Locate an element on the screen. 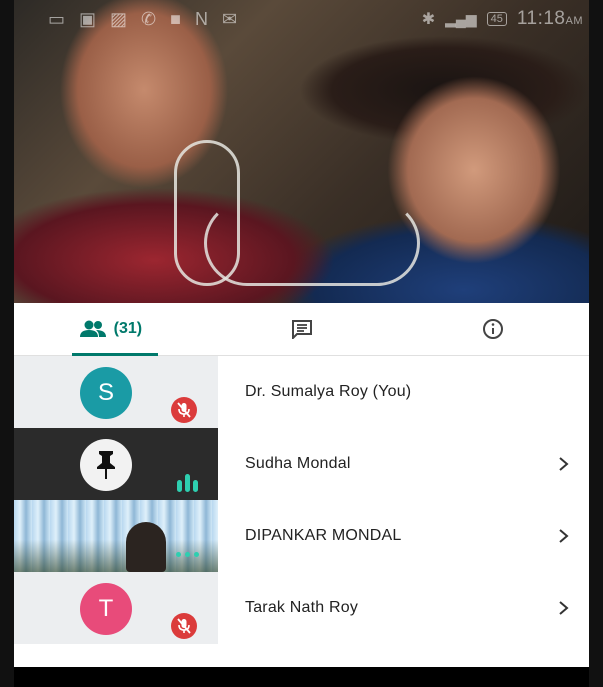 This screenshot has height=687, width=603. participant-name: Tarak Nath Roy is located at coordinates (302, 607).